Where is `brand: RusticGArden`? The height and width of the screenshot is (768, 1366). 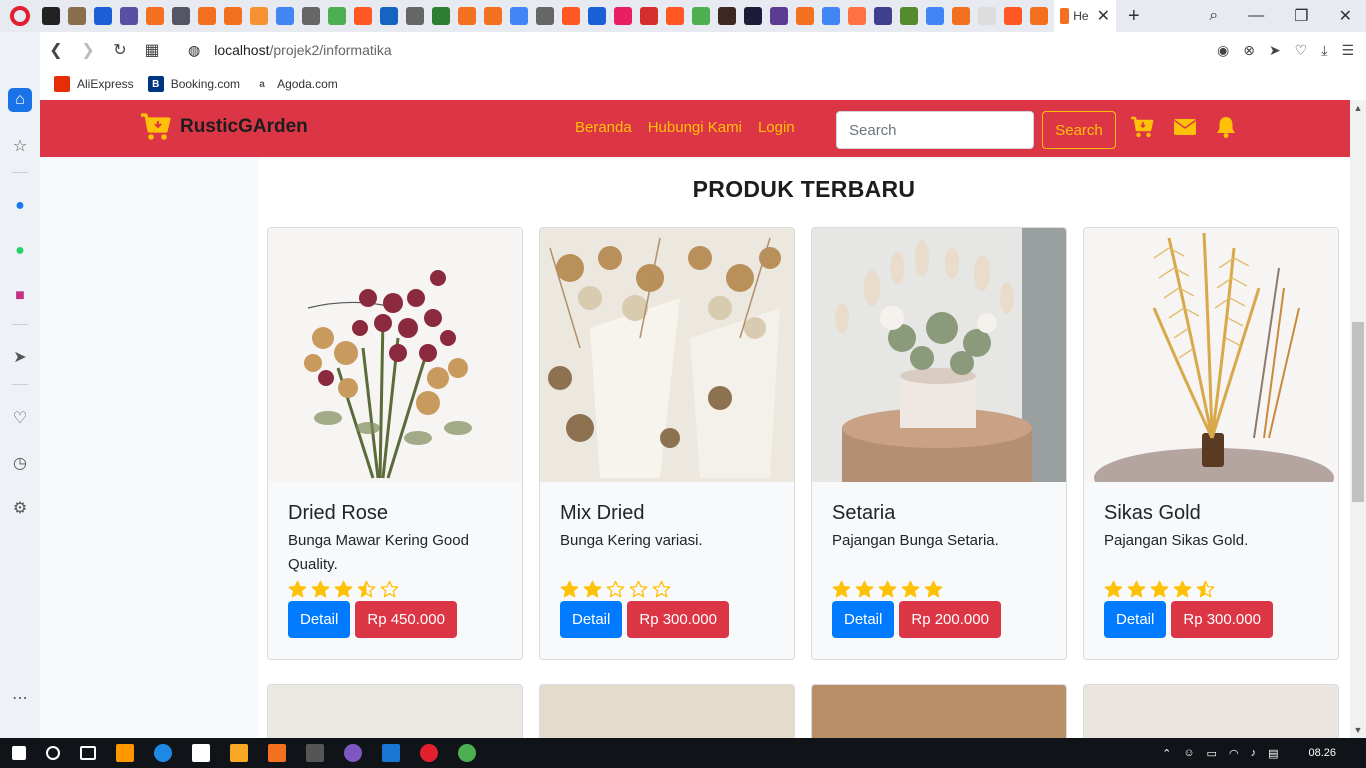 brand: RusticGArden is located at coordinates (224, 127).